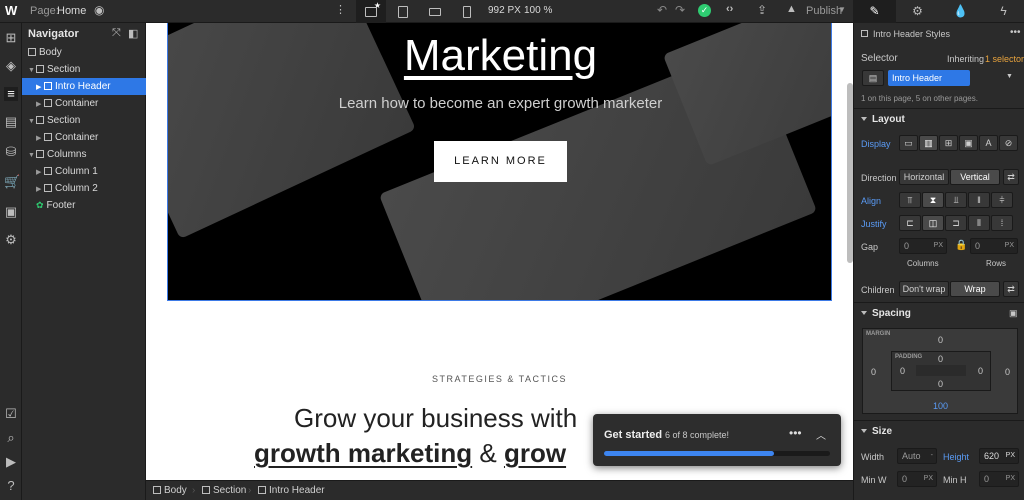 This screenshot has height=500, width=1024. Describe the element at coordinates (874, 11) in the screenshot. I see `style-tab: ✎` at that location.